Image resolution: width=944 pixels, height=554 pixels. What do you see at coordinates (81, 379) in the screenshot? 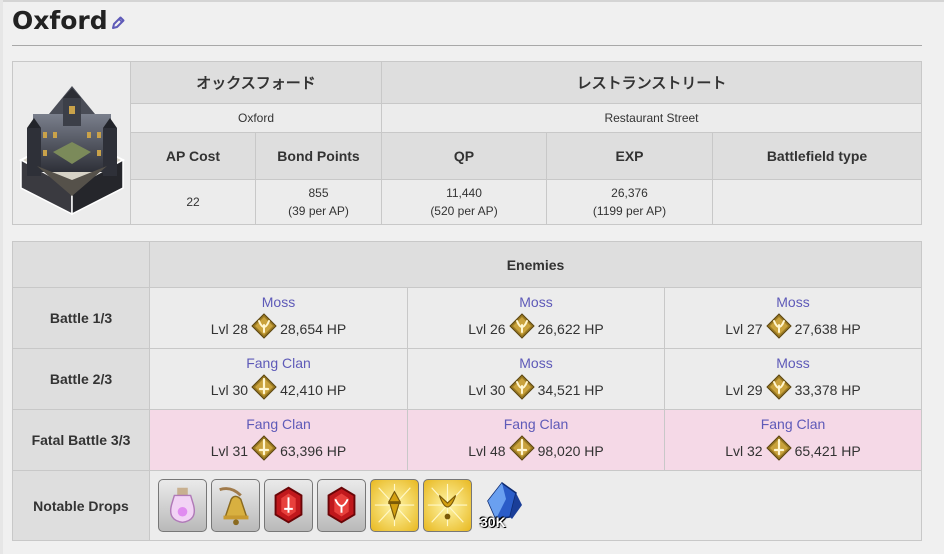
I see `battle-2-label: Battle 2/3` at bounding box center [81, 379].